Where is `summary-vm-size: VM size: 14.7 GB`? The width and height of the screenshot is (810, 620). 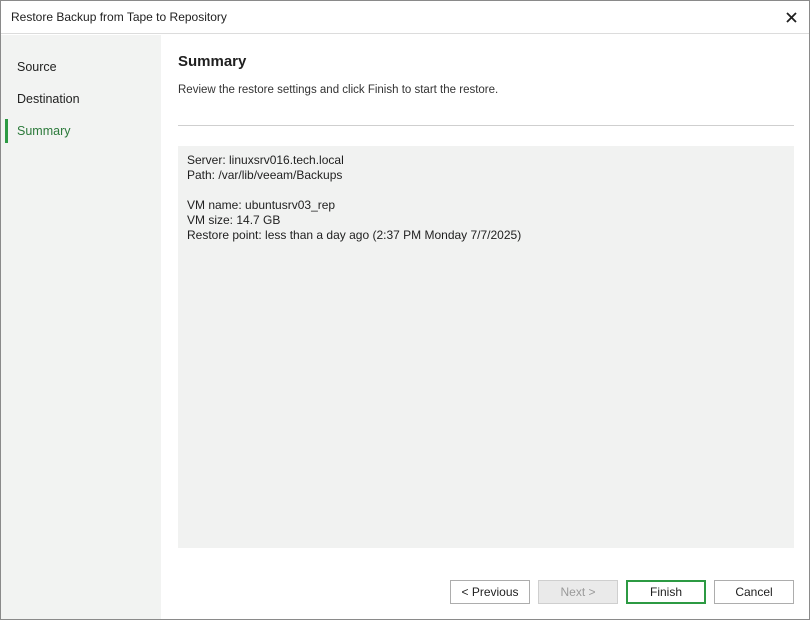 summary-vm-size: VM size: 14.7 GB is located at coordinates (234, 220).